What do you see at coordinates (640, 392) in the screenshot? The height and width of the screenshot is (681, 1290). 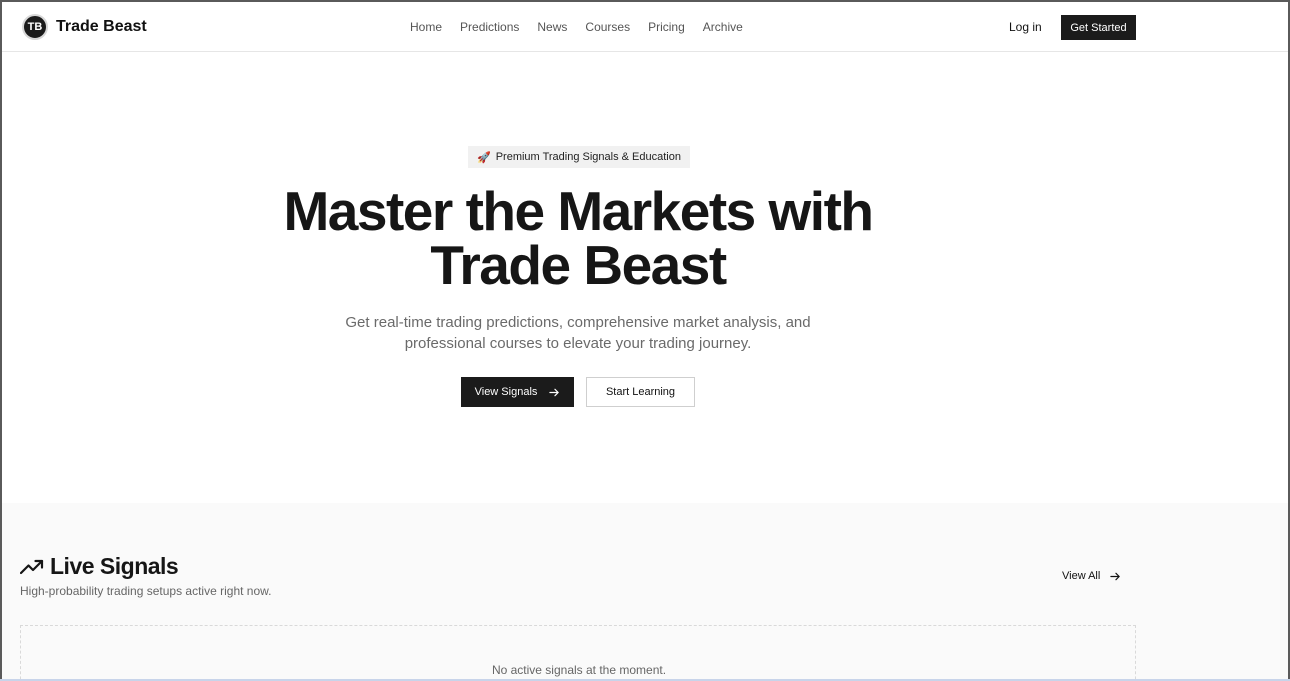 I see `start-learning-button: Start Learning` at bounding box center [640, 392].